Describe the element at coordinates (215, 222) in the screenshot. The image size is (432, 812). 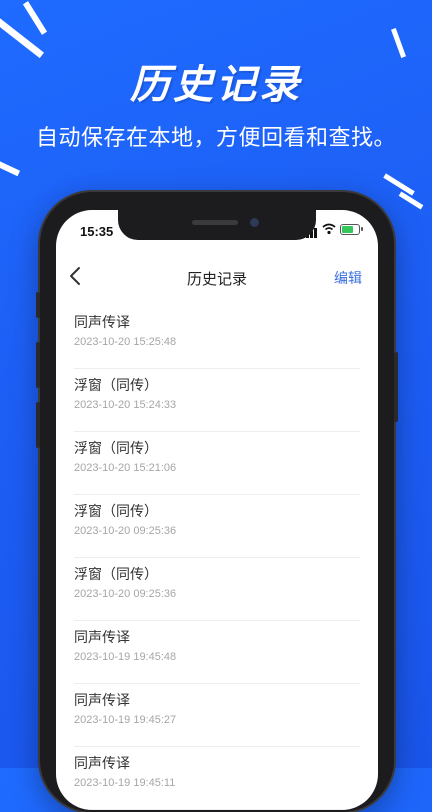
I see `speaker-grille` at that location.